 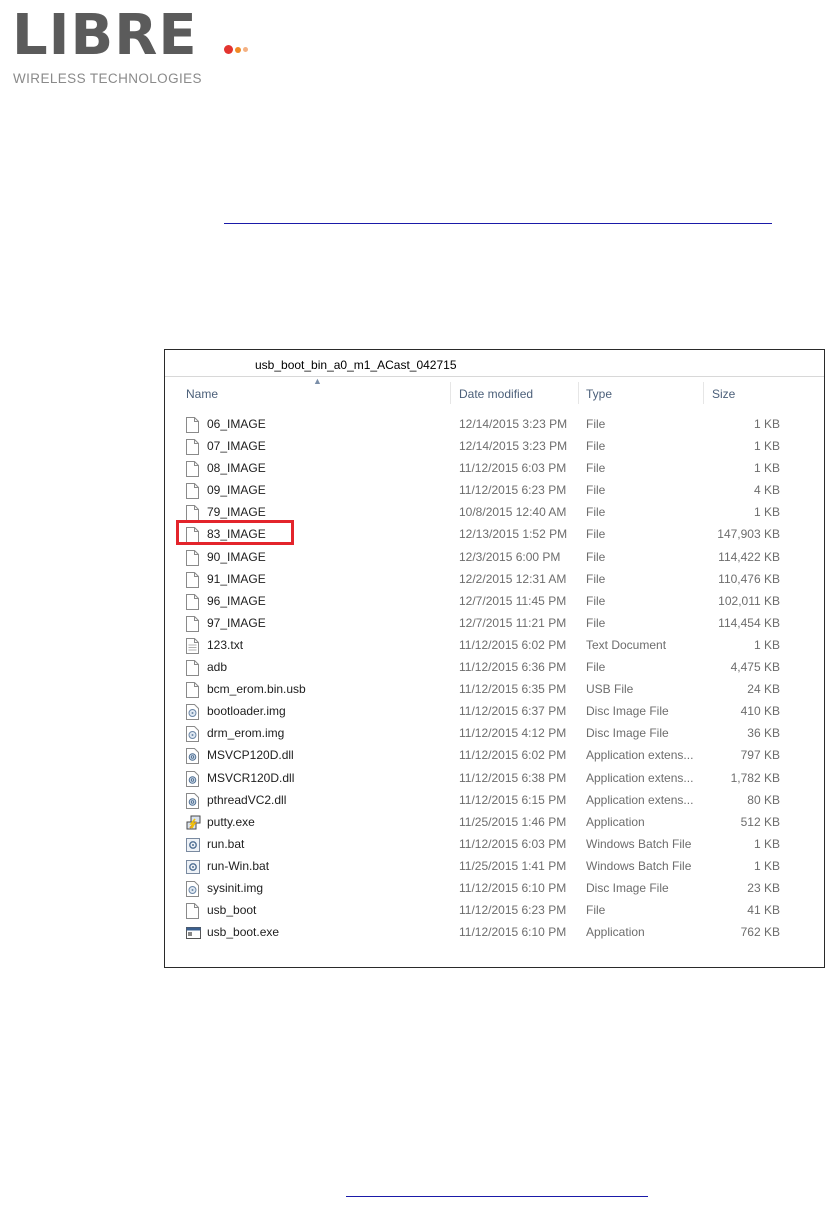 I want to click on libre-logo: LIBRE WIRELESS TECHNOLOGIES, so click(x=132, y=48).